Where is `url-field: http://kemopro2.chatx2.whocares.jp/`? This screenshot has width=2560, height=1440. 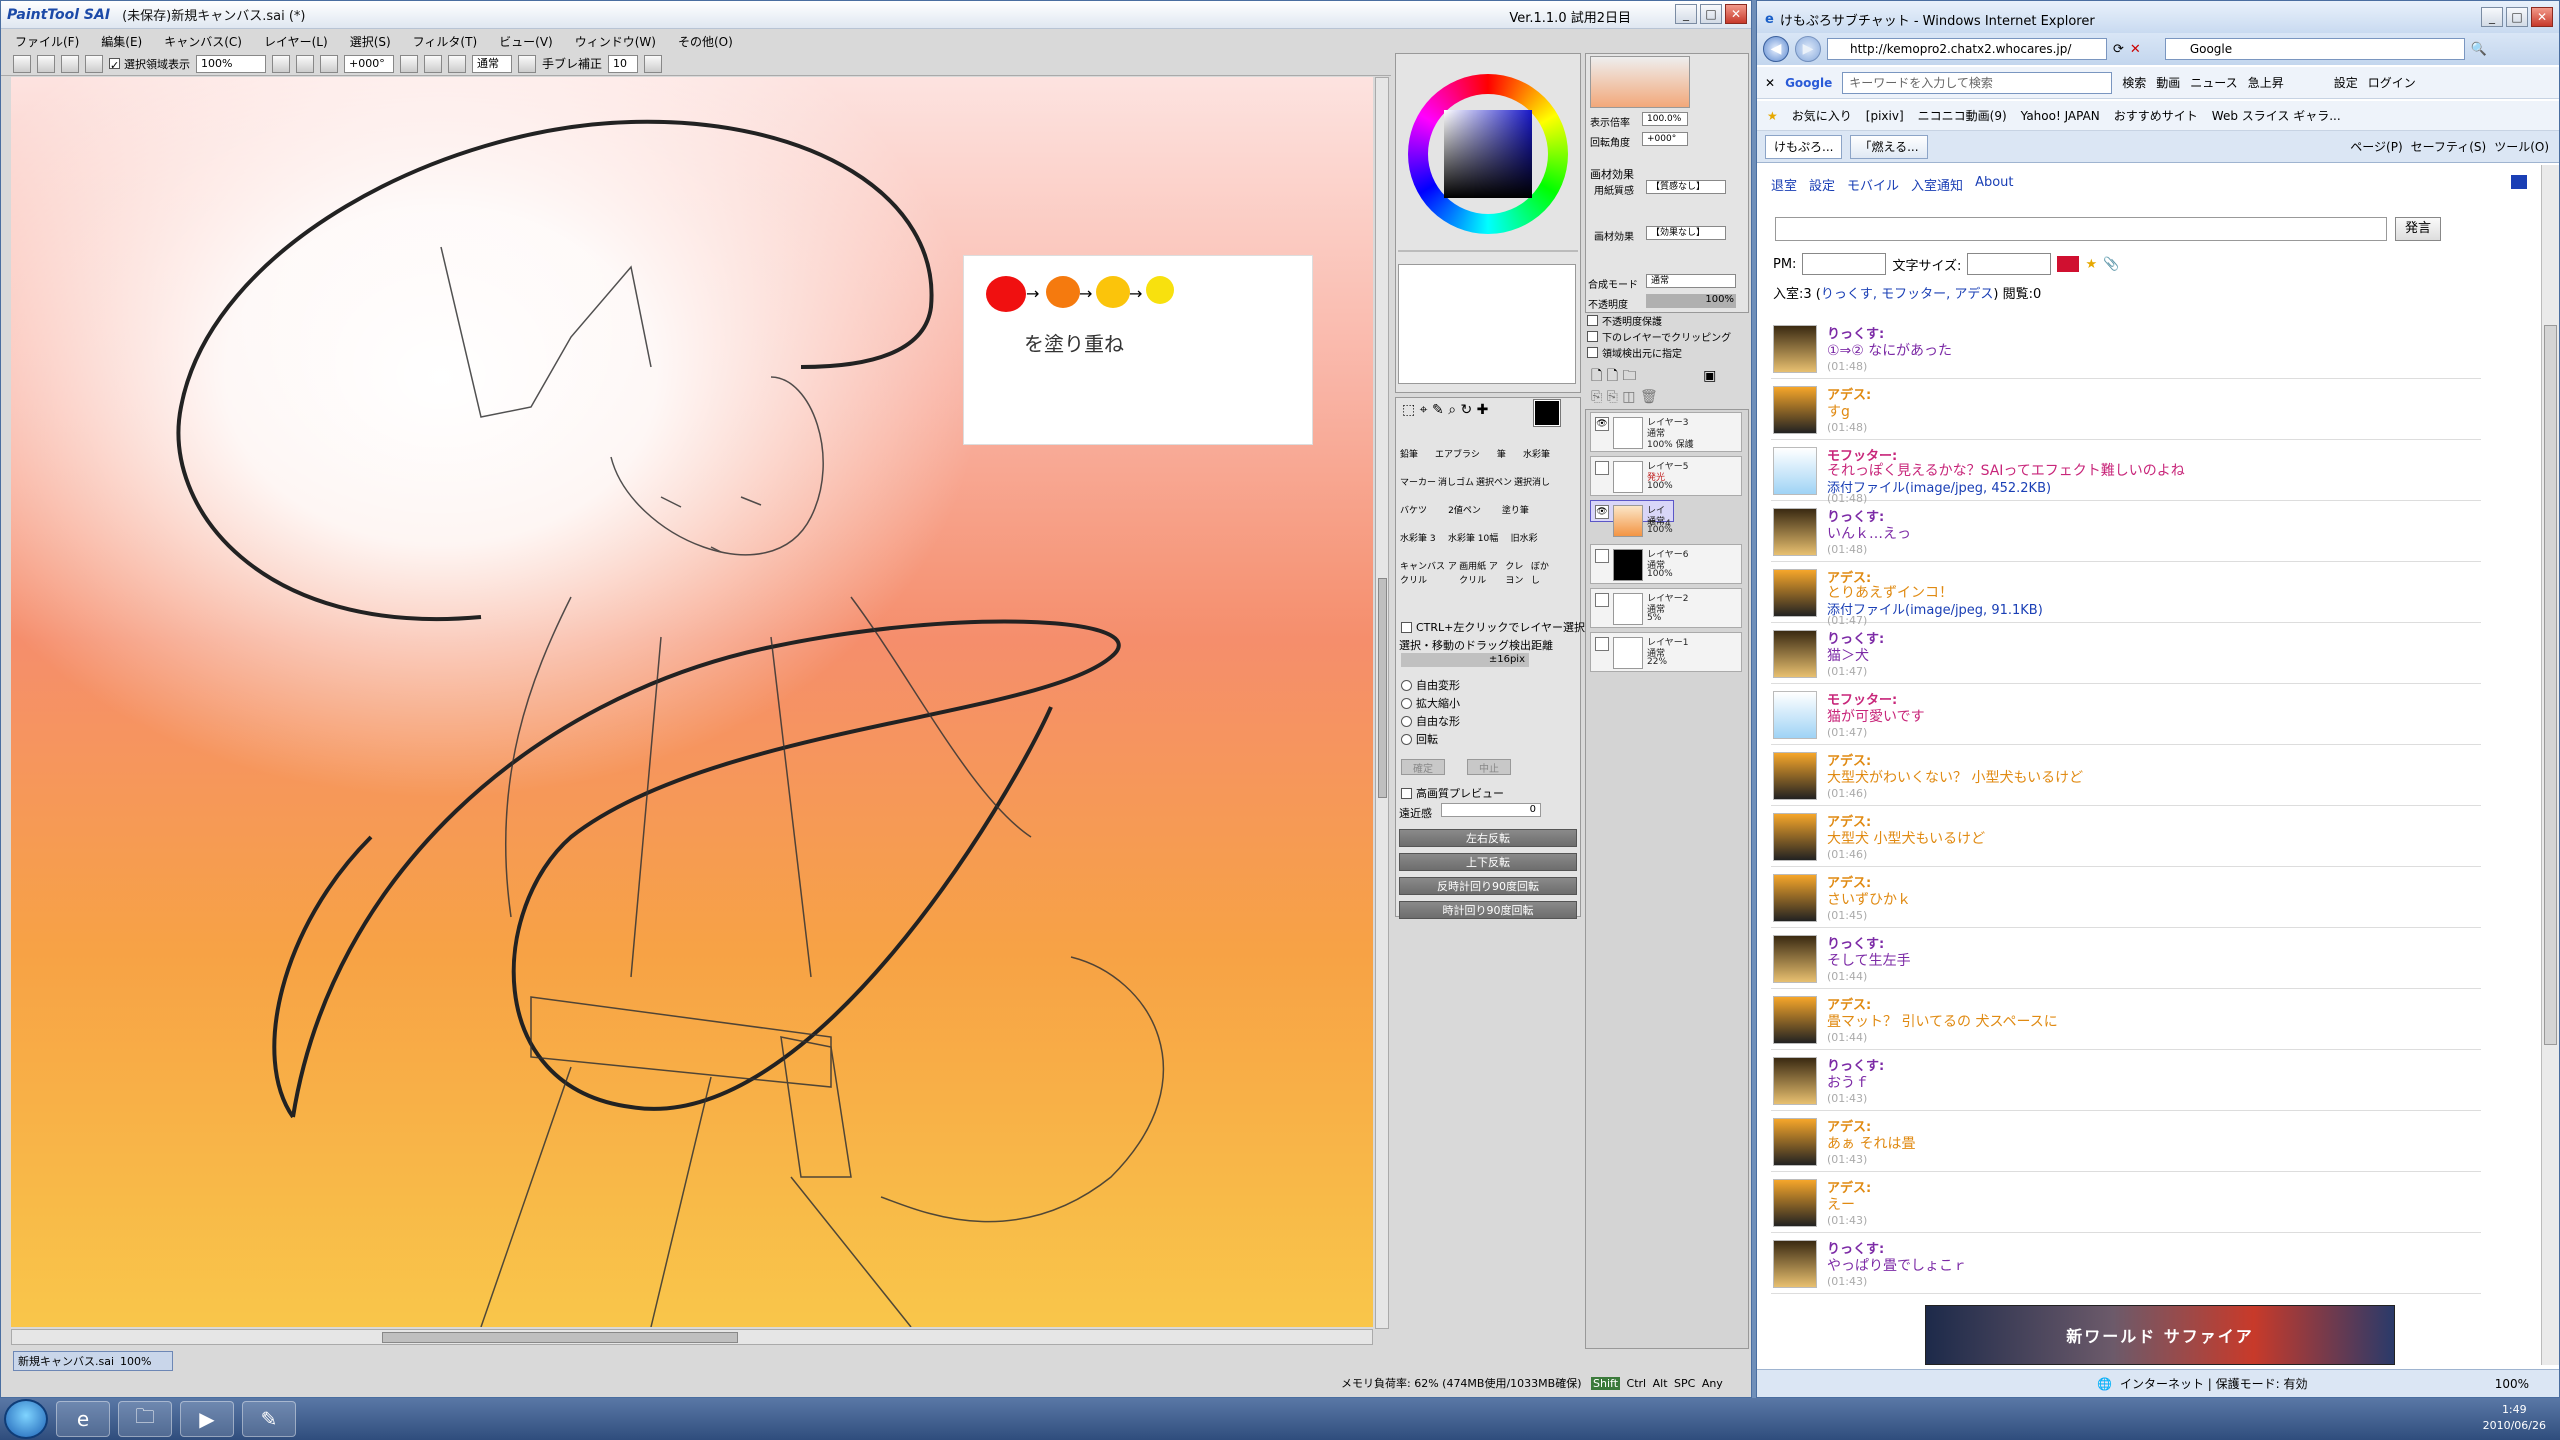
url-field: http://kemopro2.chatx2.whocares.jp/ is located at coordinates (1967, 49).